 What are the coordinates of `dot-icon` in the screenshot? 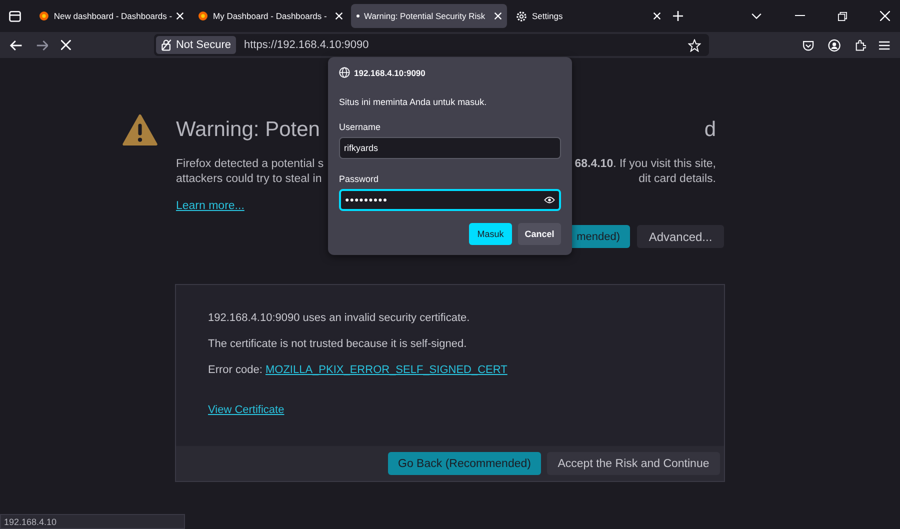 It's located at (358, 16).